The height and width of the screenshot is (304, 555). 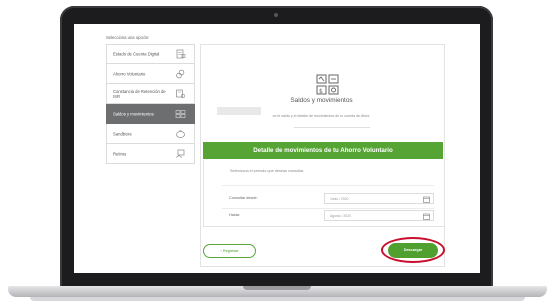 What do you see at coordinates (276, 15) in the screenshot?
I see `webcam-icon` at bounding box center [276, 15].